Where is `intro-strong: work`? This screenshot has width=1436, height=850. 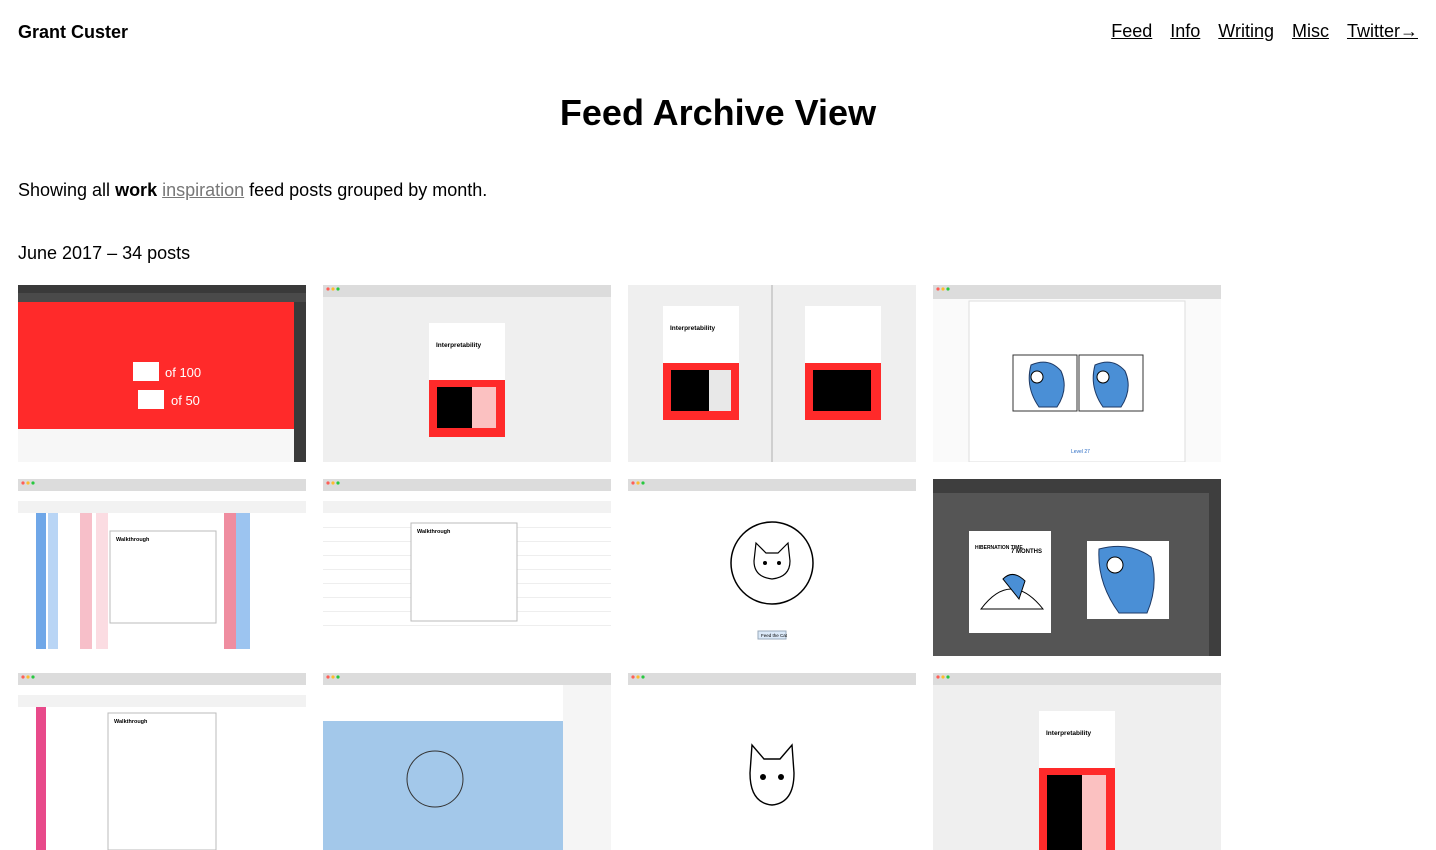
intro-strong: work is located at coordinates (136, 190).